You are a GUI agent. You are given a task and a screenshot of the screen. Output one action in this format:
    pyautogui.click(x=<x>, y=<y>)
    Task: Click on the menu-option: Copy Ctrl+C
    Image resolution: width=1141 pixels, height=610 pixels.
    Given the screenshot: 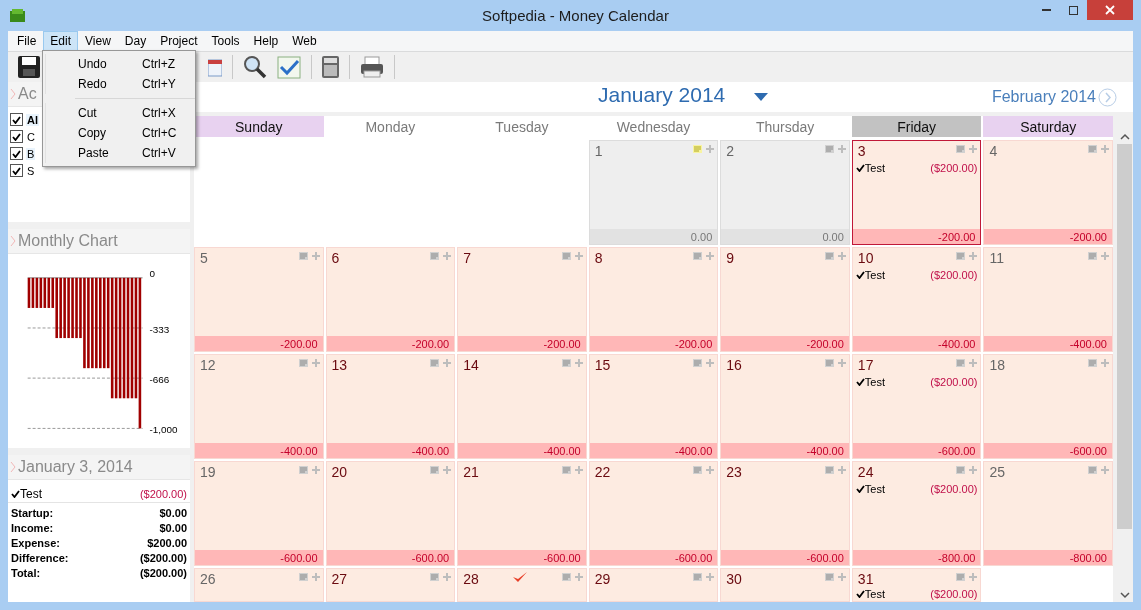 What is the action you would take?
    pyautogui.click(x=120, y=133)
    